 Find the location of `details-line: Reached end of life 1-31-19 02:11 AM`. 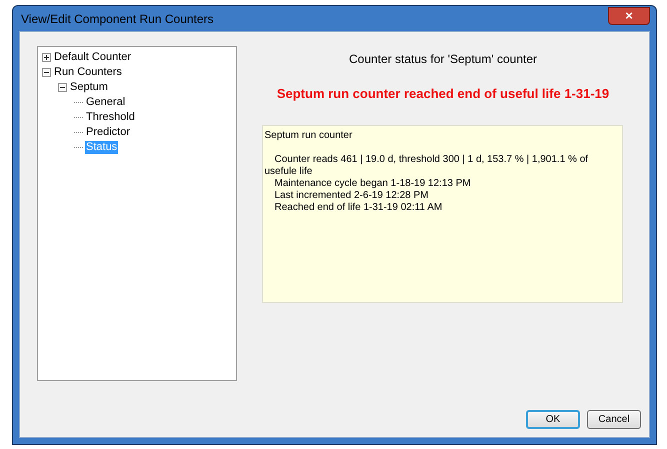

details-line: Reached end of life 1-31-19 02:11 AM is located at coordinates (359, 208).